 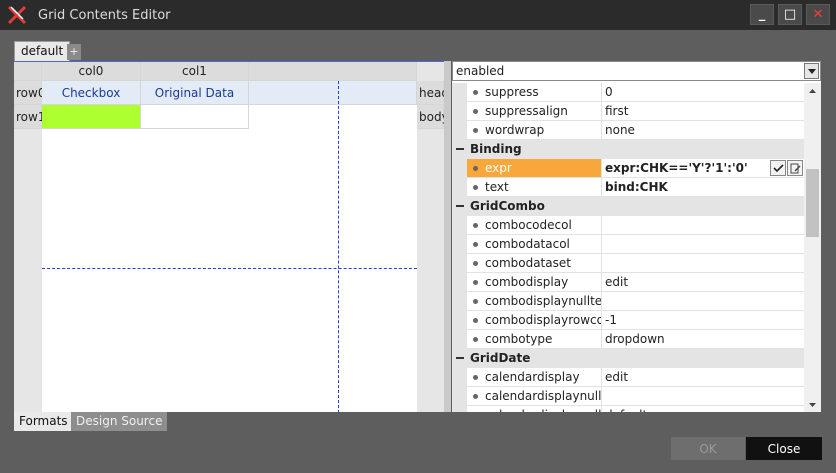 I want to click on panel-splitter, so click(x=447, y=236).